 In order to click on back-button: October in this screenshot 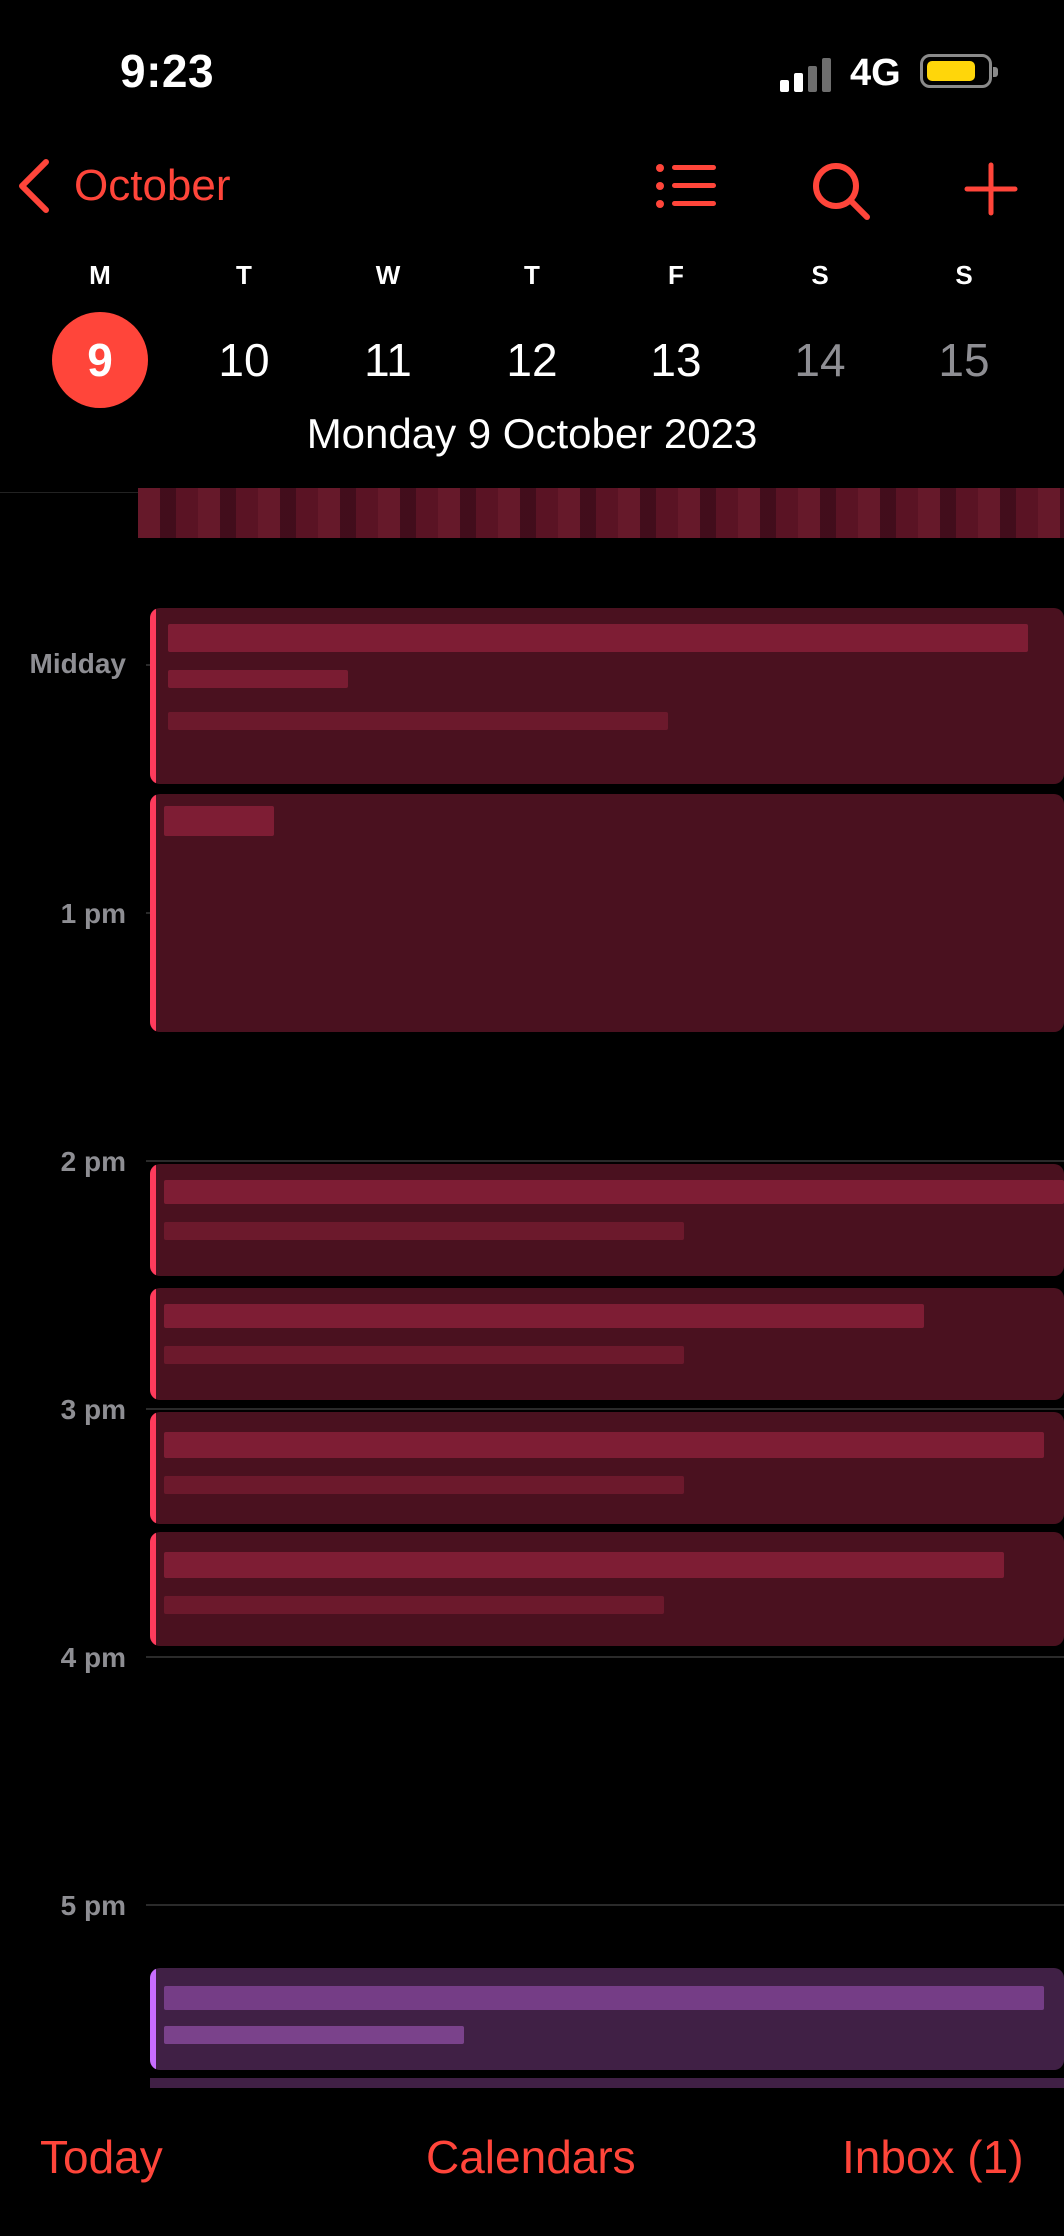, I will do `click(123, 186)`.